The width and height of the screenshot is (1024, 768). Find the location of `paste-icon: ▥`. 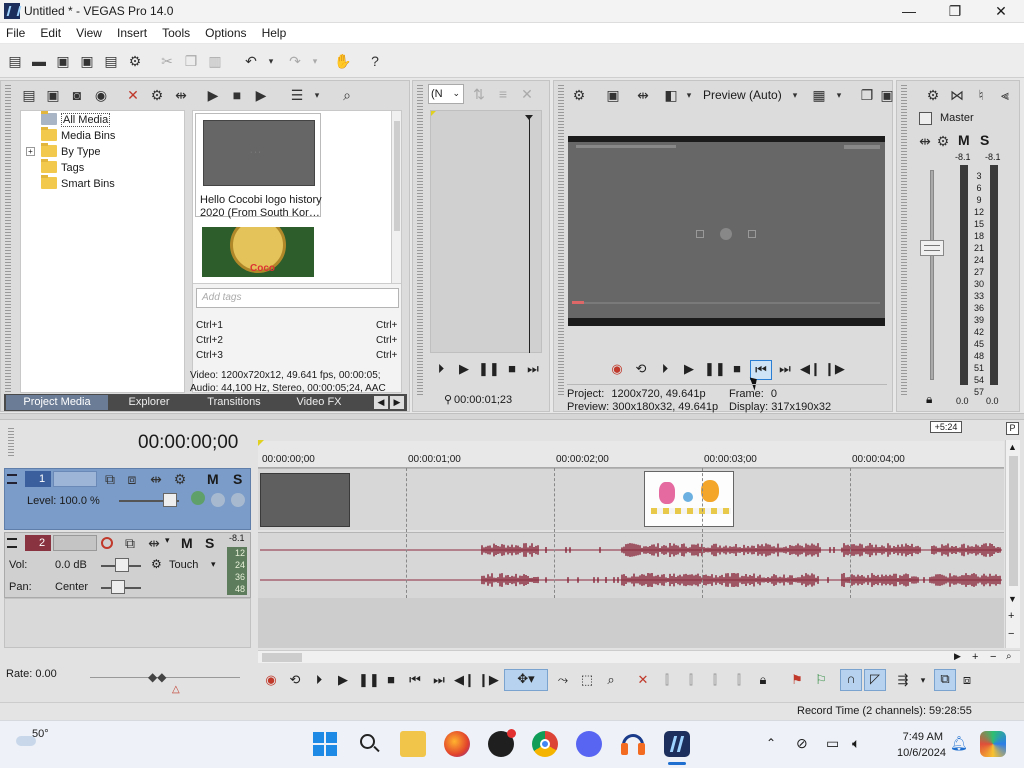

paste-icon: ▥ is located at coordinates (215, 61).